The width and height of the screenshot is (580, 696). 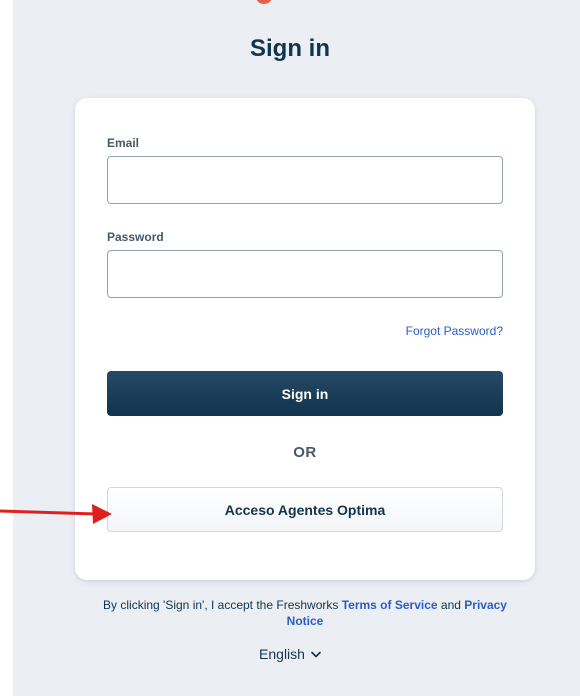 I want to click on page-title: Sign in, so click(x=290, y=48).